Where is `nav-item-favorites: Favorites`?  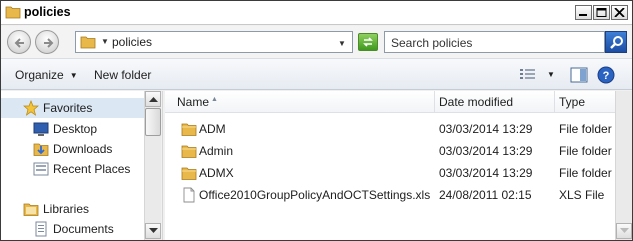
nav-item-favorites: Favorites is located at coordinates (72, 108).